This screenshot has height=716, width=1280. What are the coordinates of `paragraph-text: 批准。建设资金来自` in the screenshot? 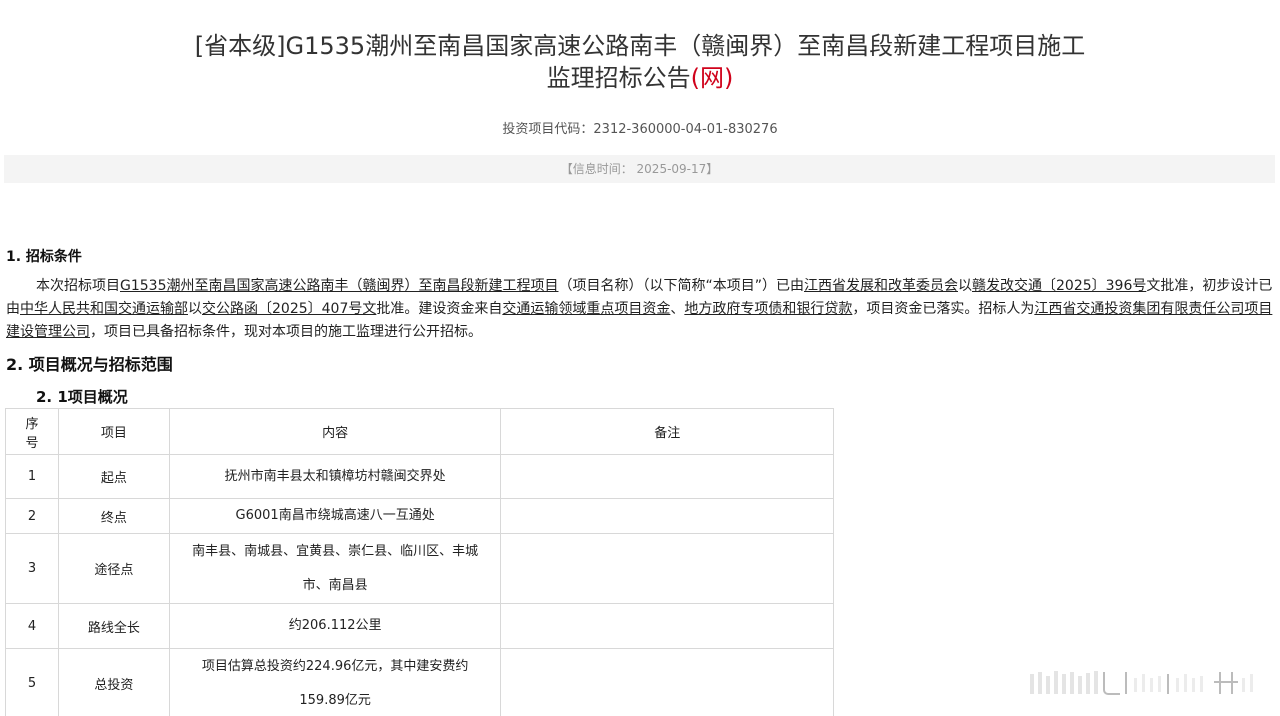 It's located at (439, 309).